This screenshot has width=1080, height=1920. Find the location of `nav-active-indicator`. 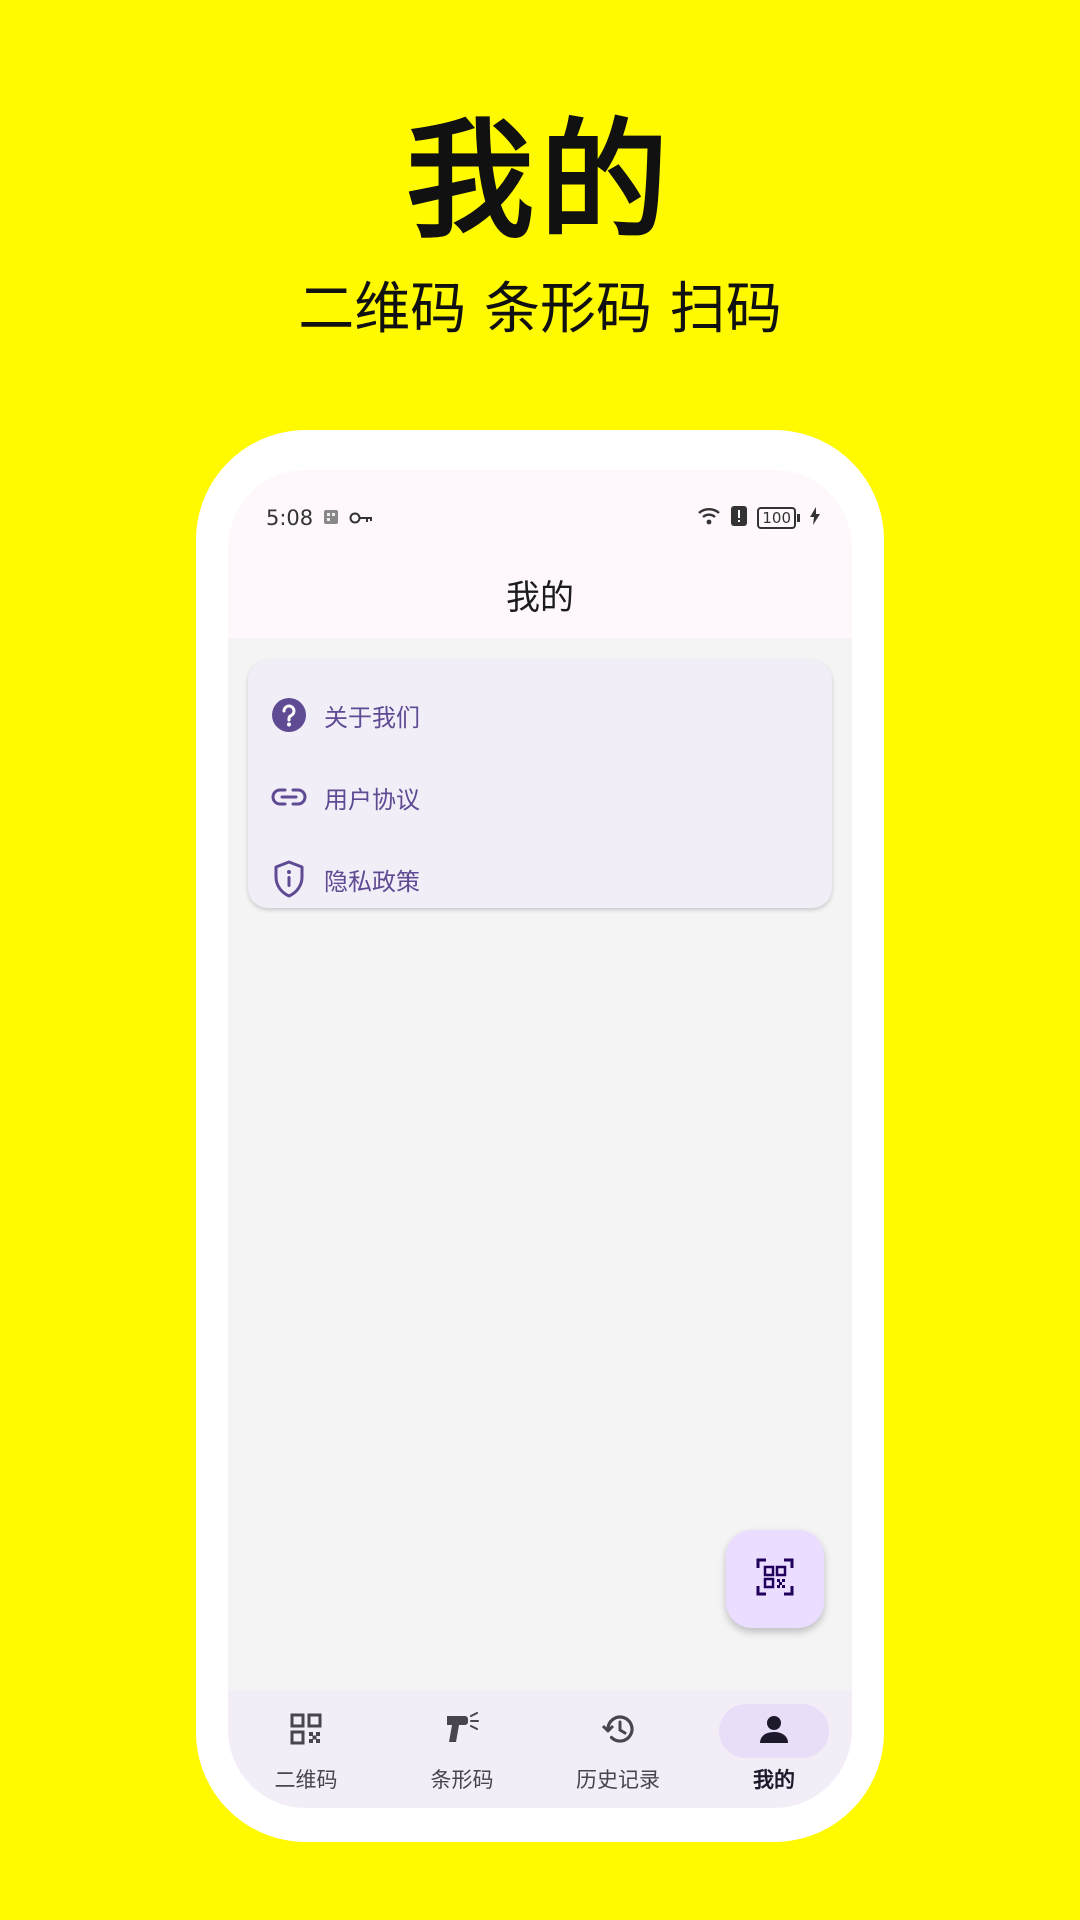

nav-active-indicator is located at coordinates (774, 1731).